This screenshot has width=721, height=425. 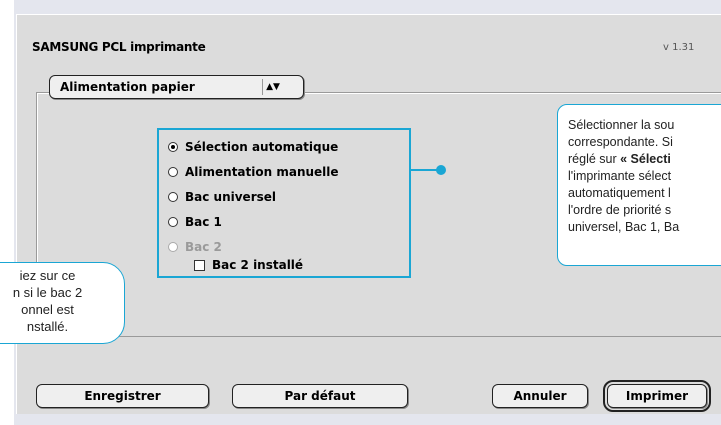 What do you see at coordinates (620, 142) in the screenshot?
I see `callout-line: correspondante. Si` at bounding box center [620, 142].